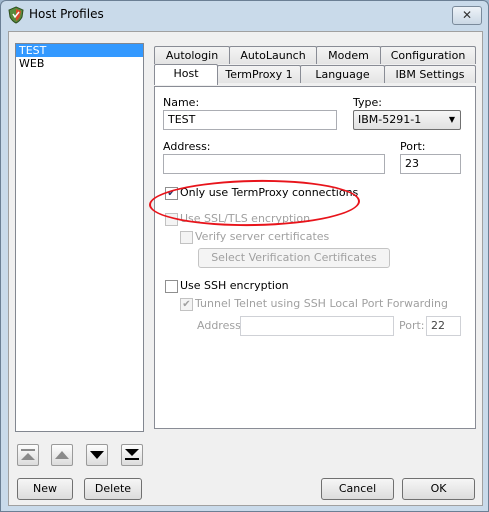 The image size is (489, 512). What do you see at coordinates (342, 74) in the screenshot?
I see `tab-language: Language` at bounding box center [342, 74].